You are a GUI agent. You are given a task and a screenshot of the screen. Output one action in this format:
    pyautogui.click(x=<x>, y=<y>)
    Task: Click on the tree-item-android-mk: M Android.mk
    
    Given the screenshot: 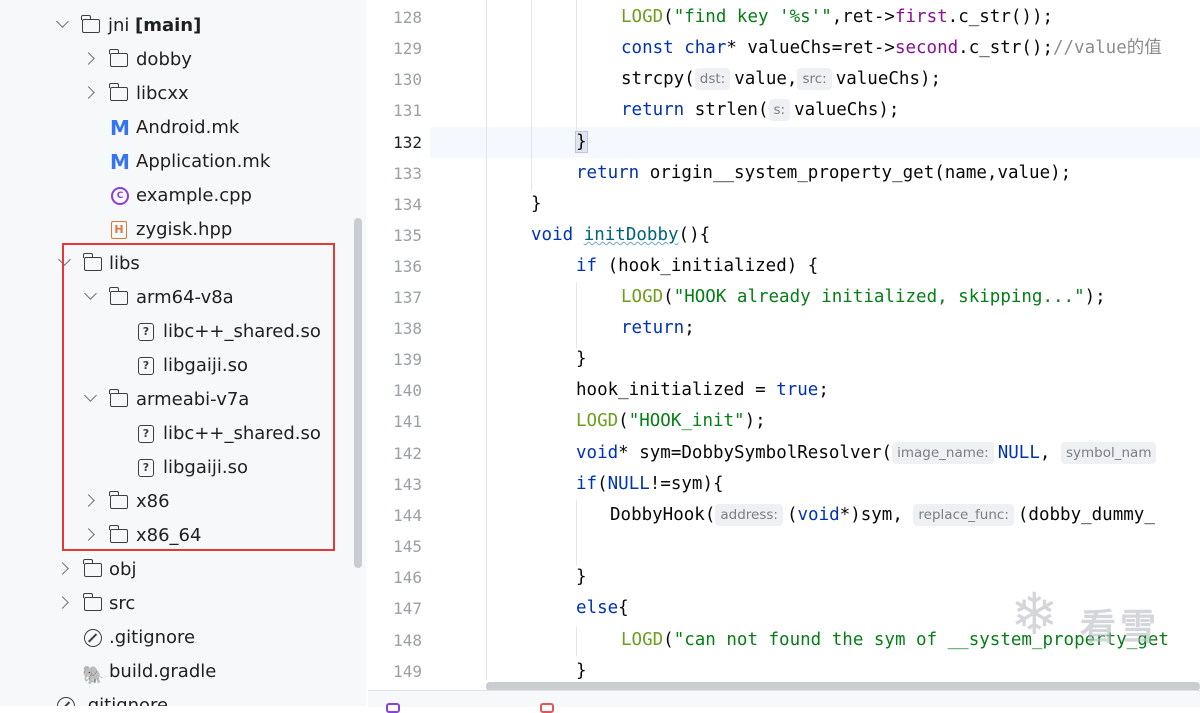 What is the action you would take?
    pyautogui.click(x=183, y=128)
    